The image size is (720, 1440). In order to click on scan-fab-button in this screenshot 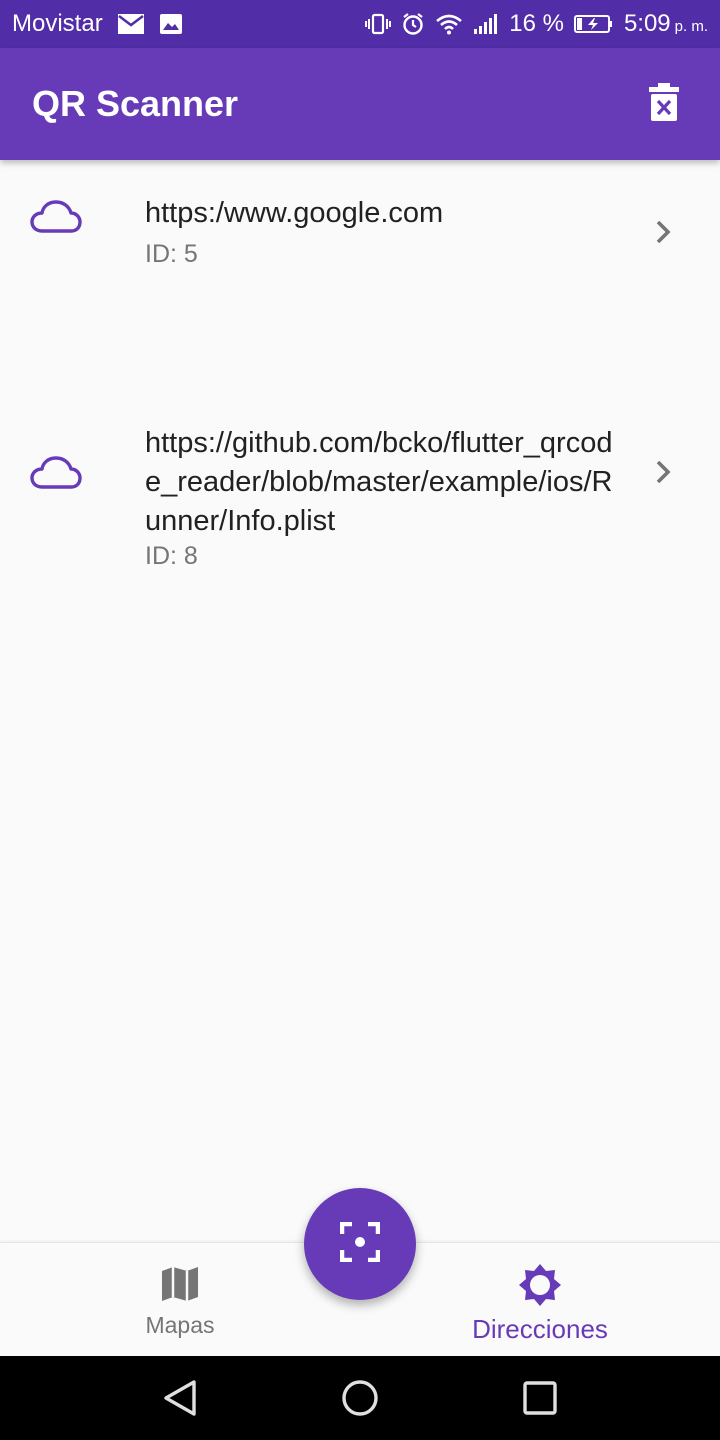, I will do `click(360, 1244)`.